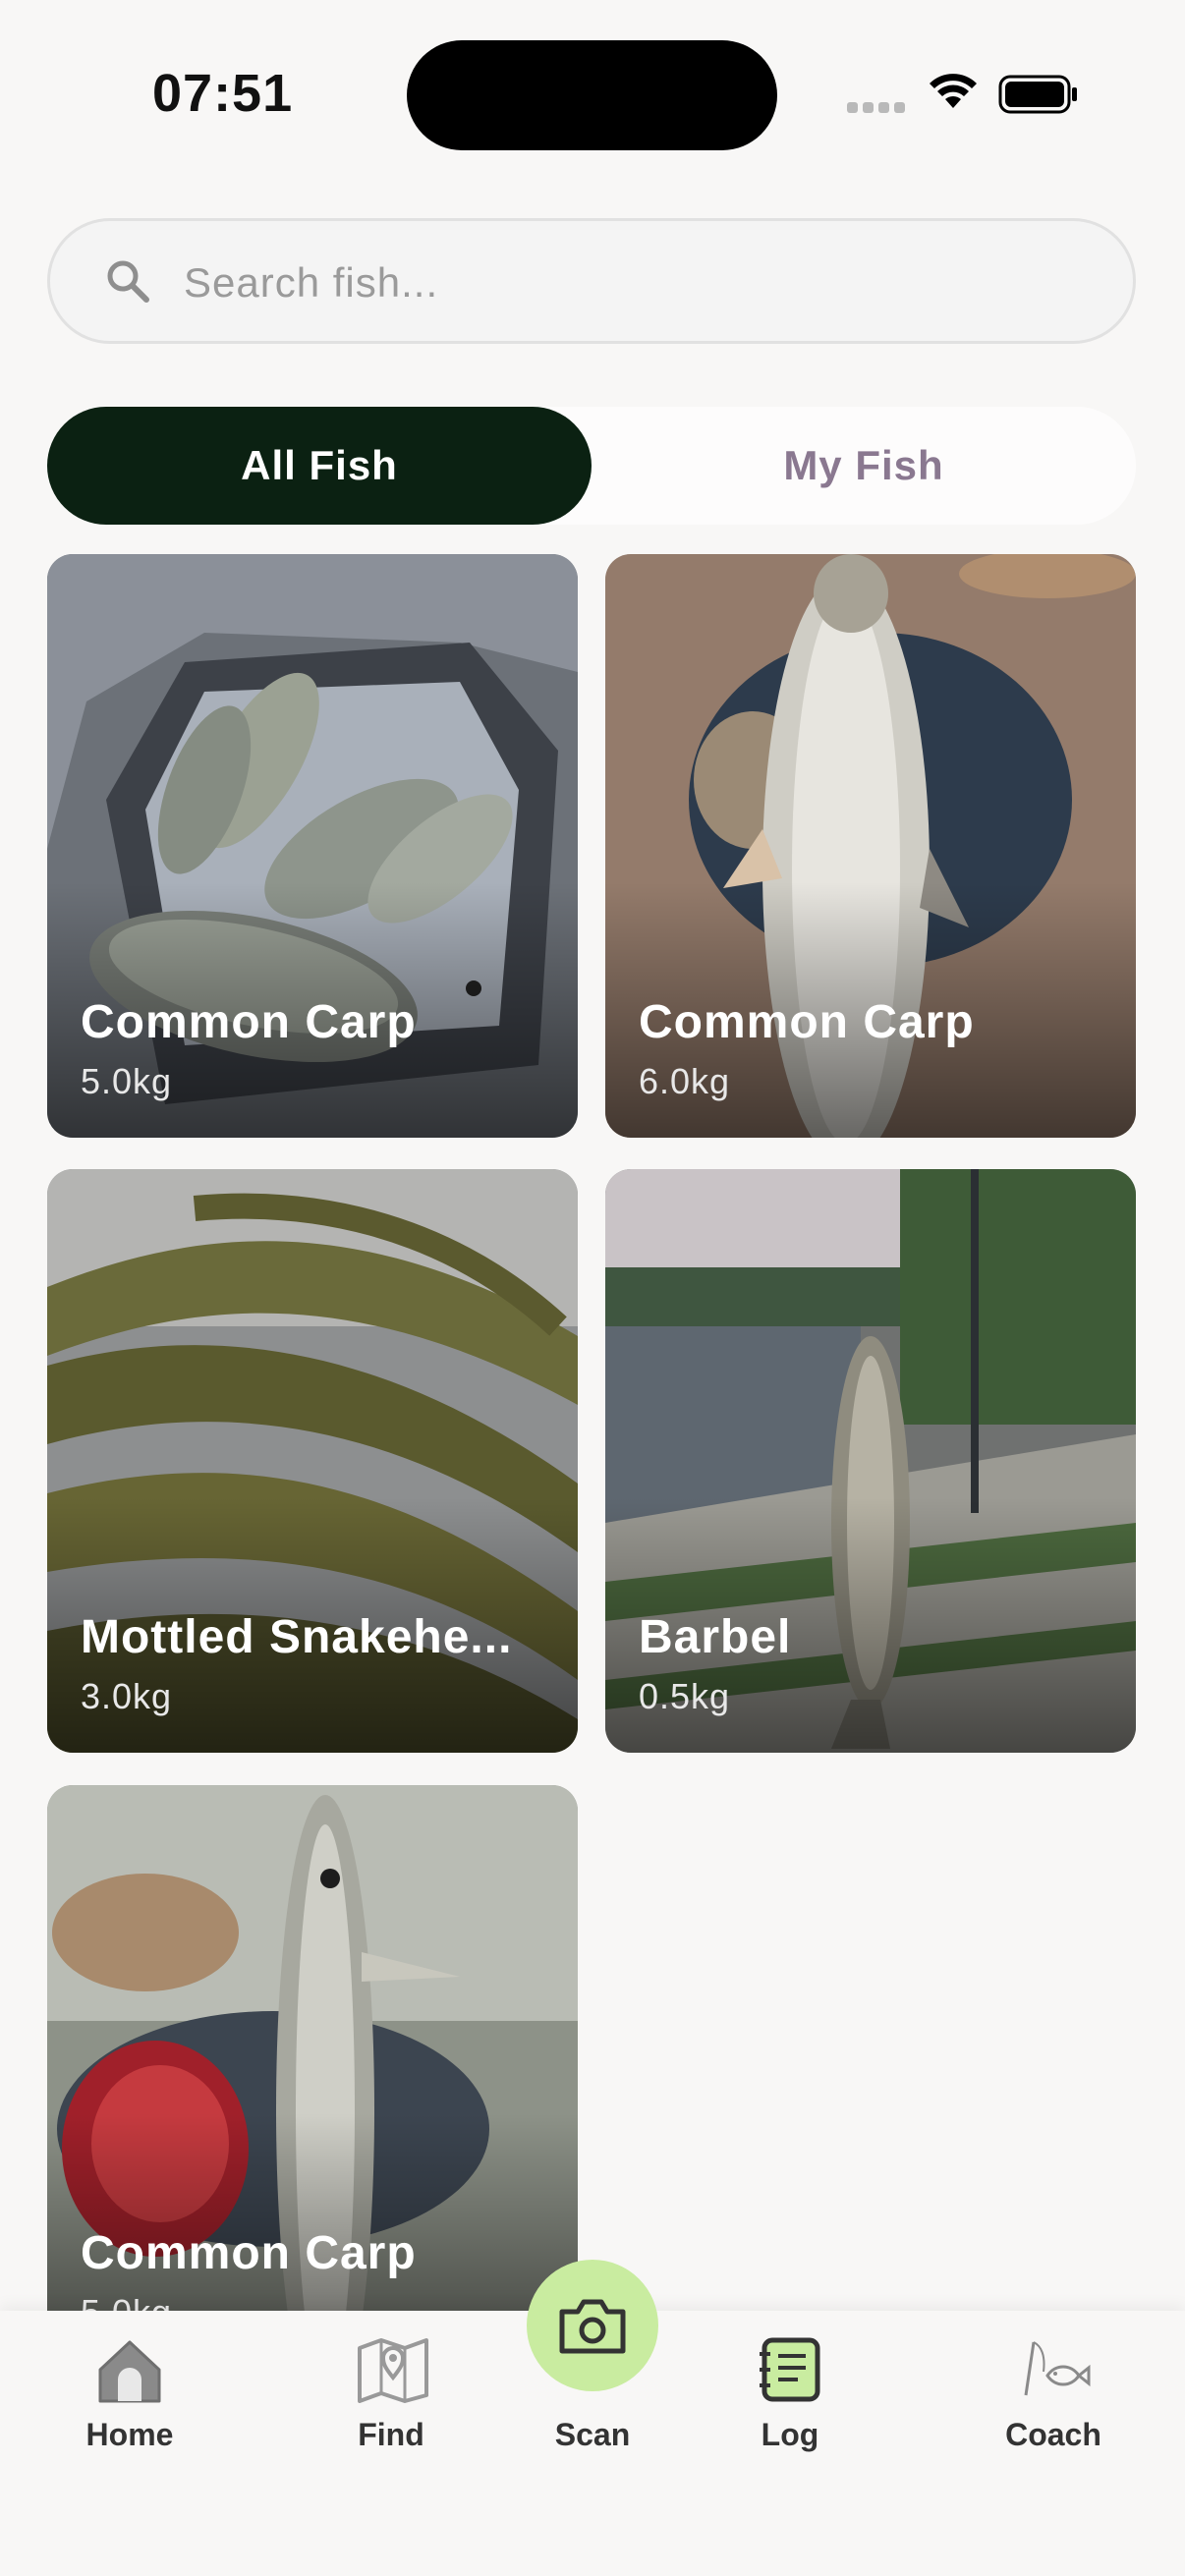  I want to click on catch-card: Mottled Snakehe... 3.0kg, so click(313, 1461).